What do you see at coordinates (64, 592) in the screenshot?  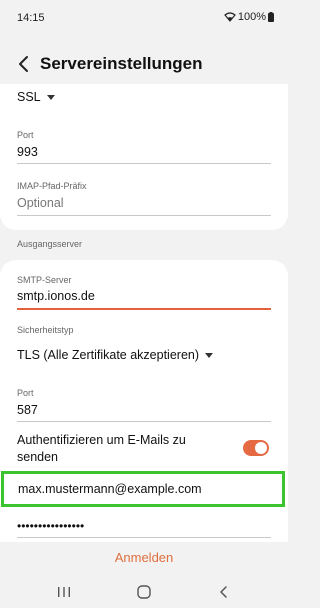 I see `recent-apps-icon` at bounding box center [64, 592].